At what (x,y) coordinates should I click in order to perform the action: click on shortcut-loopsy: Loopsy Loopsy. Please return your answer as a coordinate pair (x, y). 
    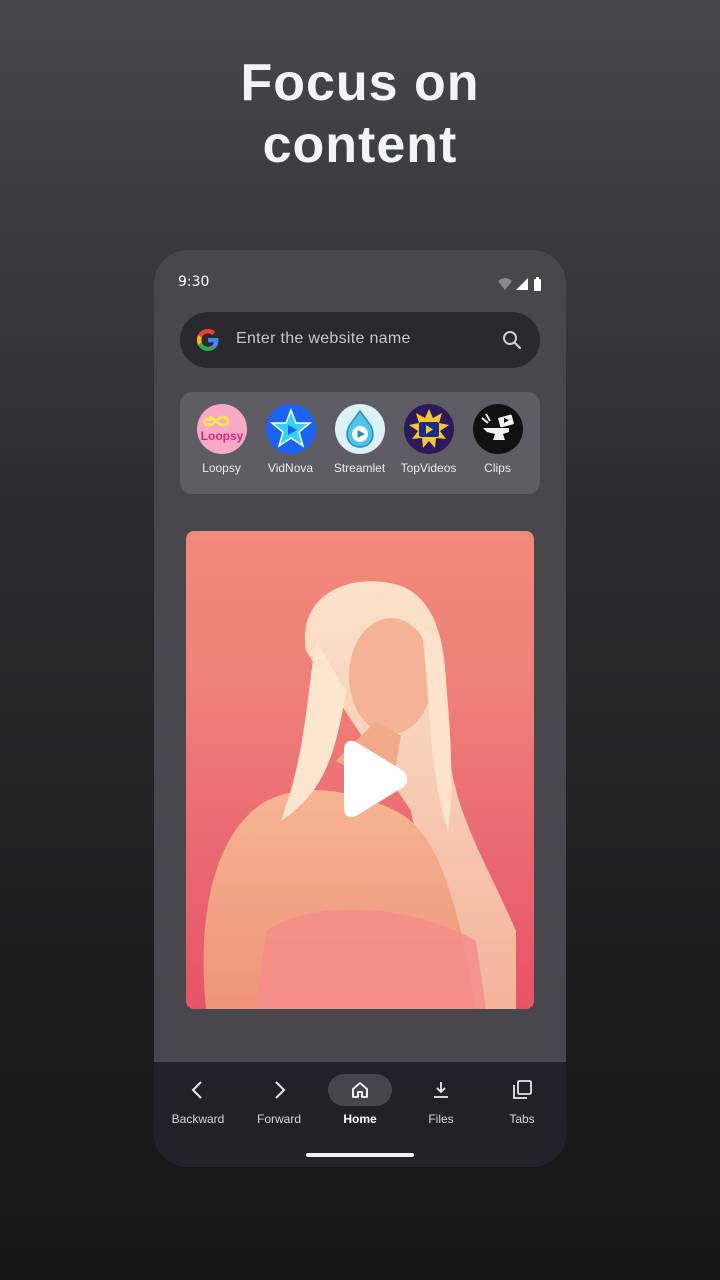
    Looking at the image, I should click on (221, 444).